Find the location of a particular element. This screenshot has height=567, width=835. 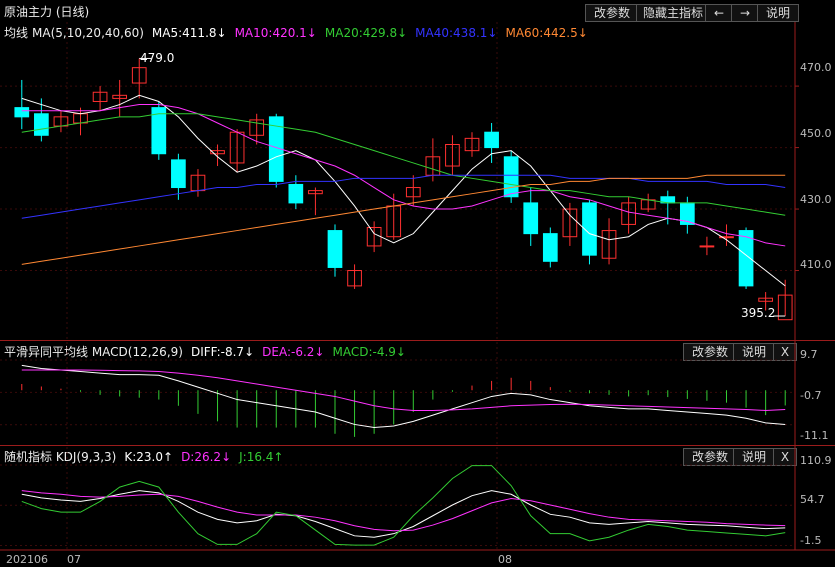

diff-line is located at coordinates (403, 396).